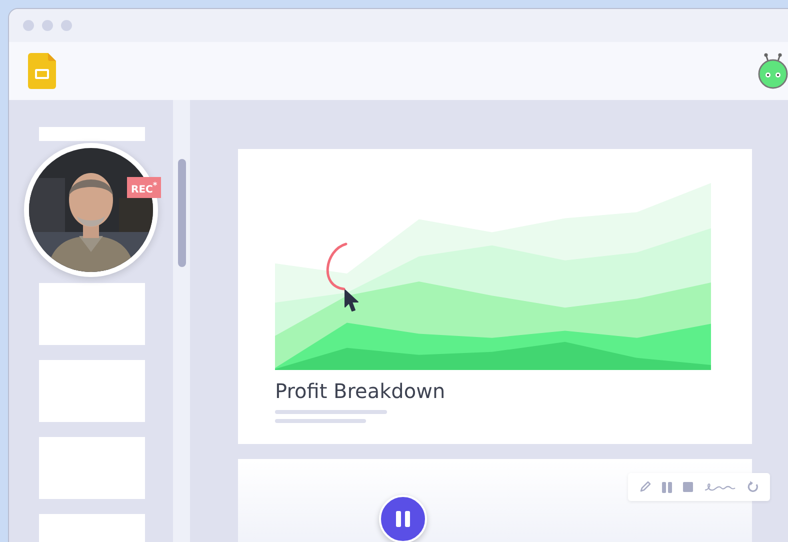 The image size is (788, 542). I want to click on pencil-icon, so click(645, 487).